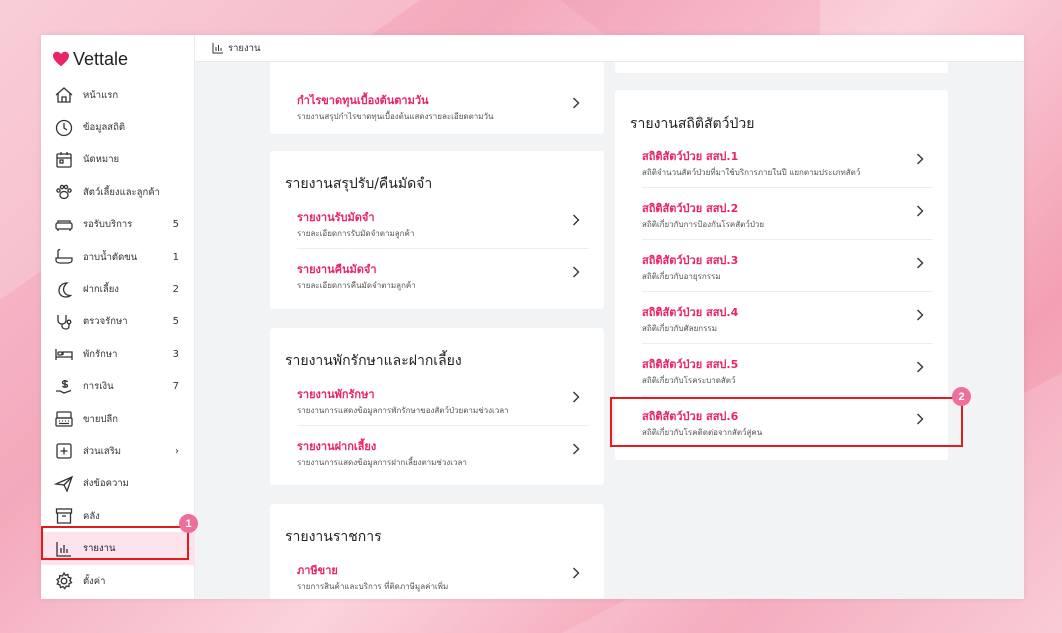  I want to click on report-item-subtitle: รายละเอียดการรับมัดจำตามลูกค้า, so click(356, 233).